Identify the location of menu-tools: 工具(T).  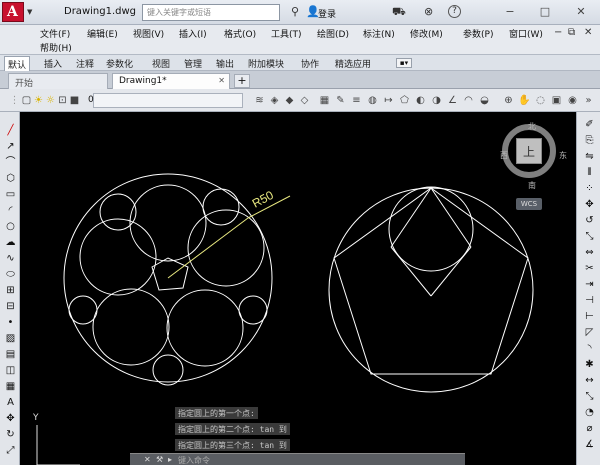
(286, 33).